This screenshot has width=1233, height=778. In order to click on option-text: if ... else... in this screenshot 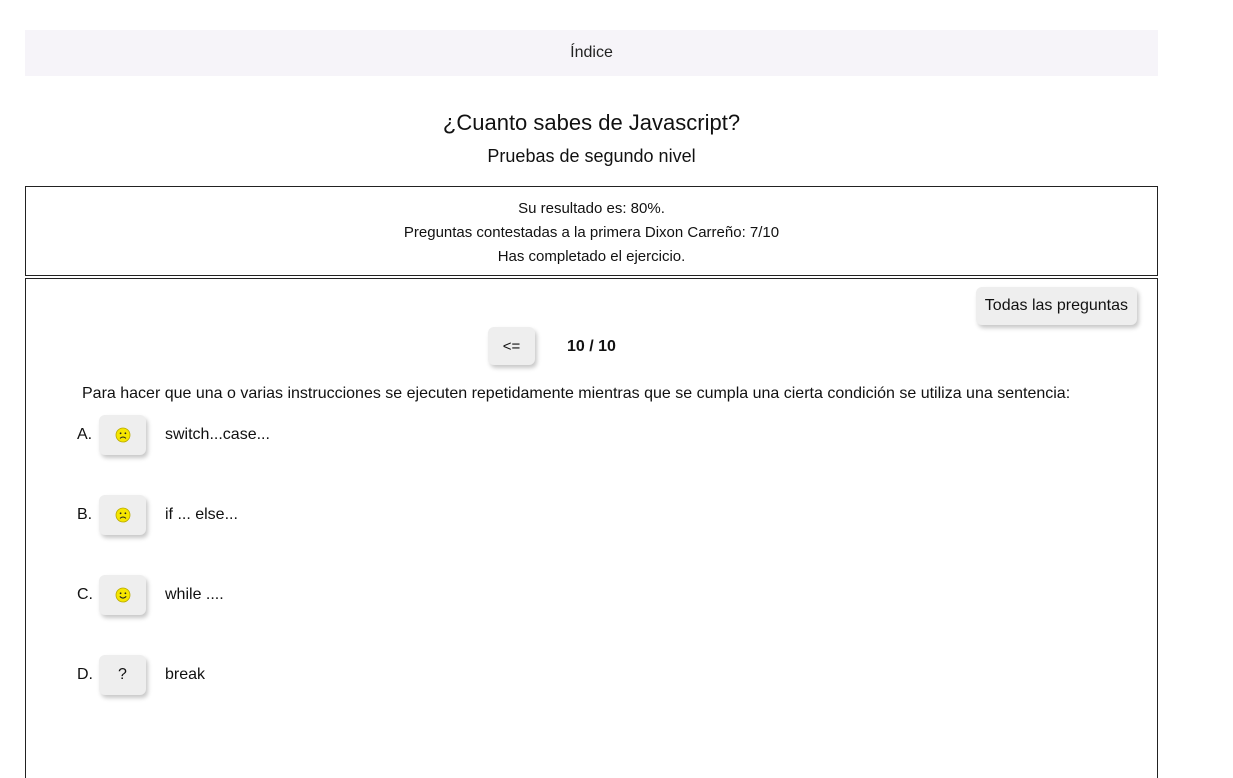, I will do `click(201, 514)`.